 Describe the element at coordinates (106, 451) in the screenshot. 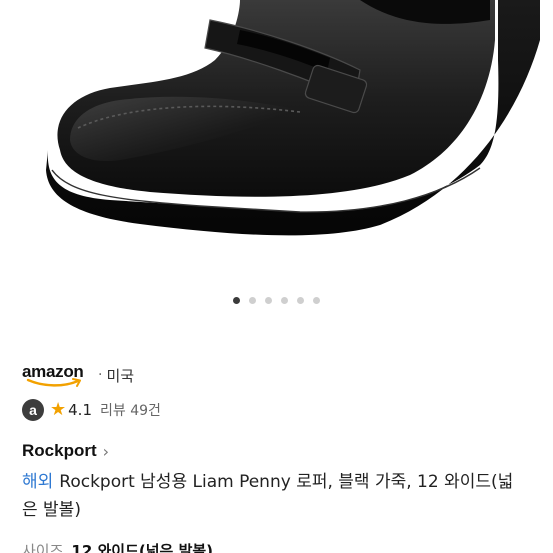

I see `chevron-right-icon: ›` at that location.